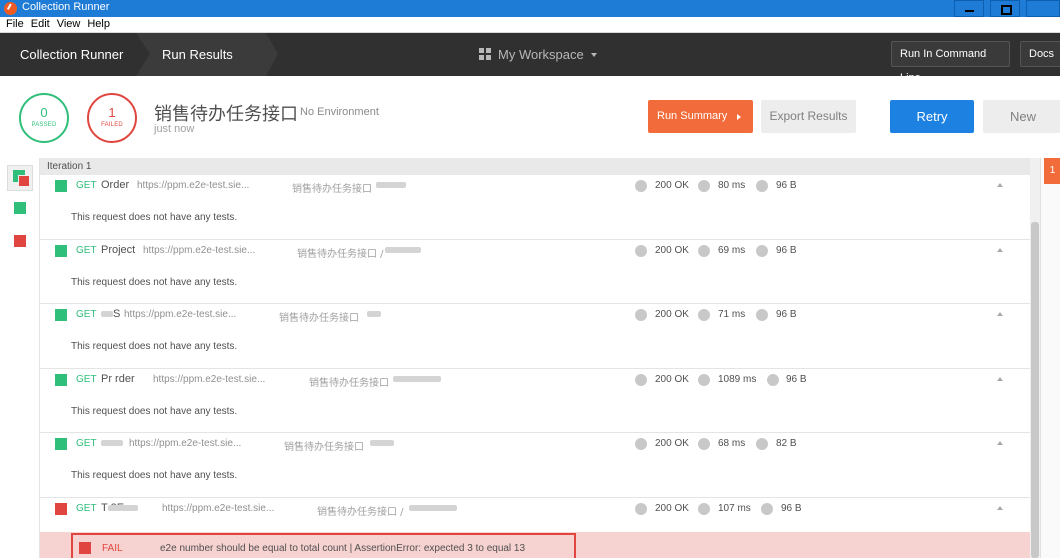 The height and width of the screenshot is (558, 1060). Describe the element at coordinates (69, 23) in the screenshot. I see `menu-view: View` at that location.